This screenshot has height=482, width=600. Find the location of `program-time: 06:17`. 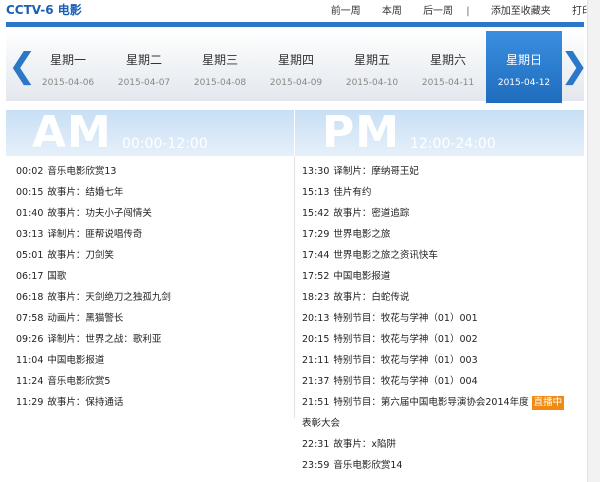

program-time: 06:17 is located at coordinates (30, 276).